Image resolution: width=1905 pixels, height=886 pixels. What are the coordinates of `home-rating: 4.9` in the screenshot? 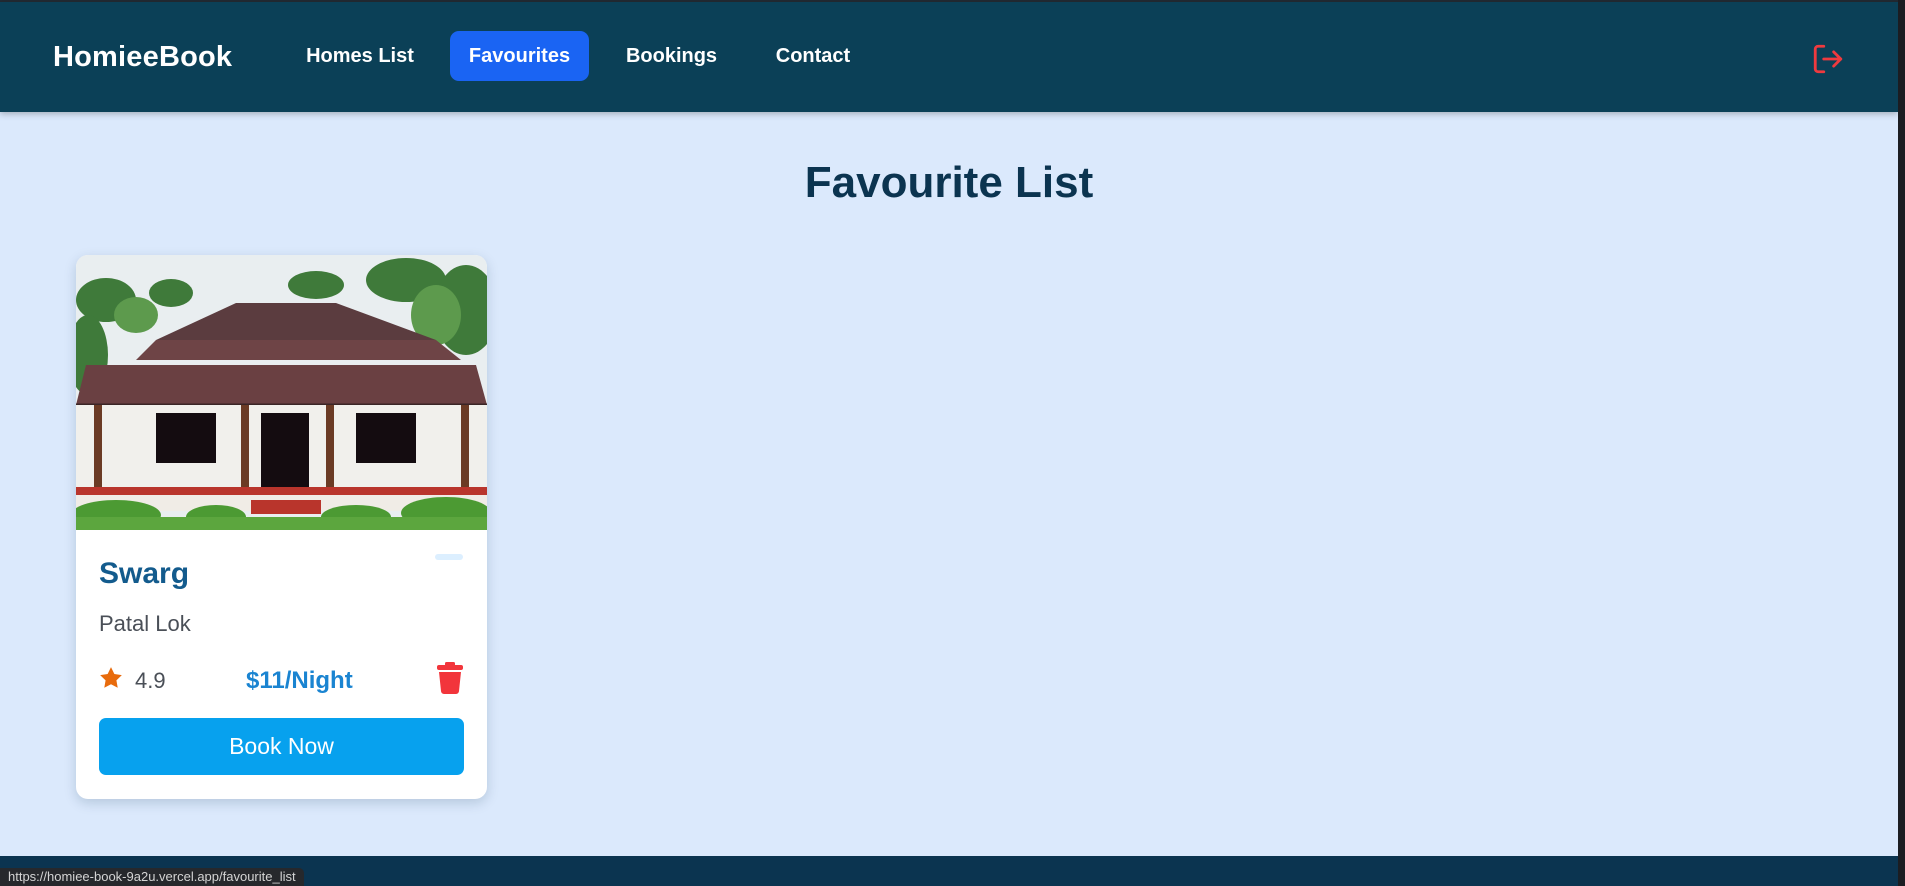 It's located at (150, 680).